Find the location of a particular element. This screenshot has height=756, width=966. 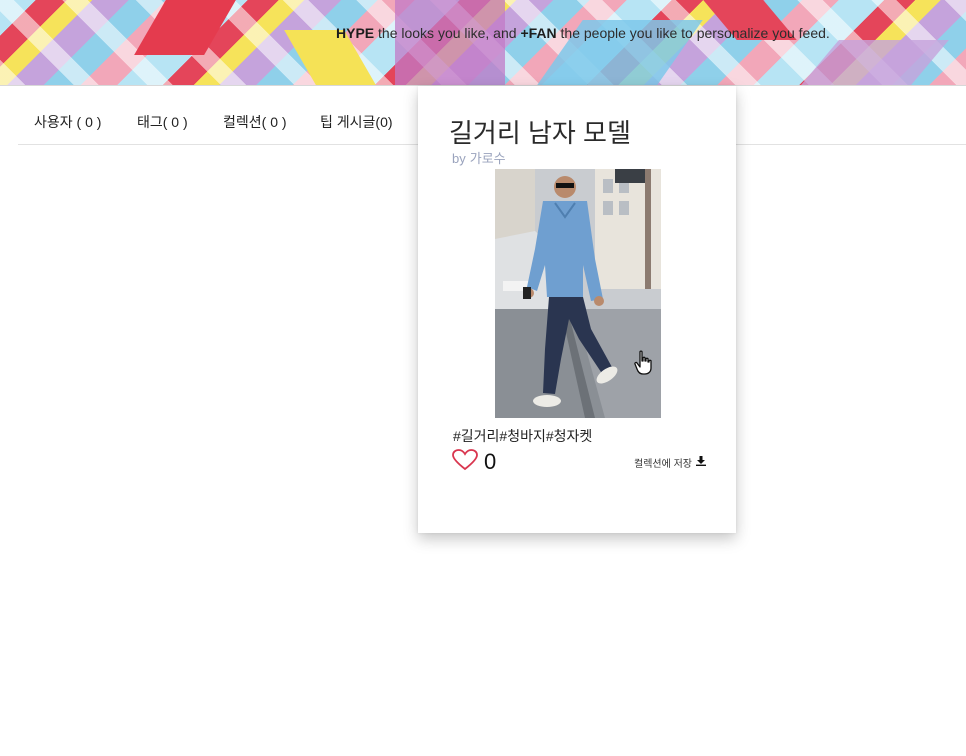

post-hashtags: #길거리#청바지#청자켓 is located at coordinates (522, 436).